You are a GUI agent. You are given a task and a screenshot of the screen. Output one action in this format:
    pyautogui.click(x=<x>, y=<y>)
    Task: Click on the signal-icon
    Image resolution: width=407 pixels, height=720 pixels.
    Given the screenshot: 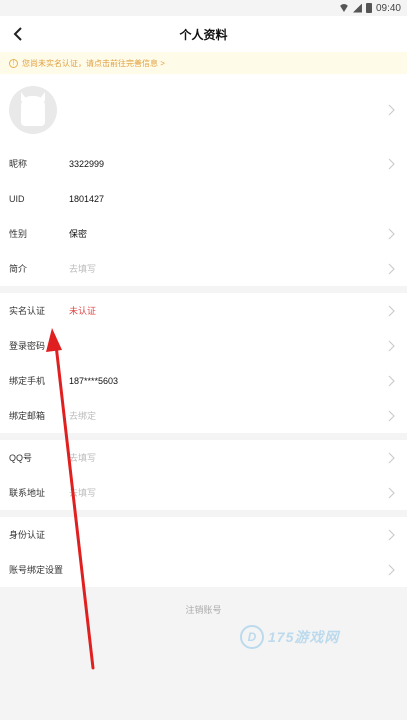 What is the action you would take?
    pyautogui.click(x=357, y=8)
    